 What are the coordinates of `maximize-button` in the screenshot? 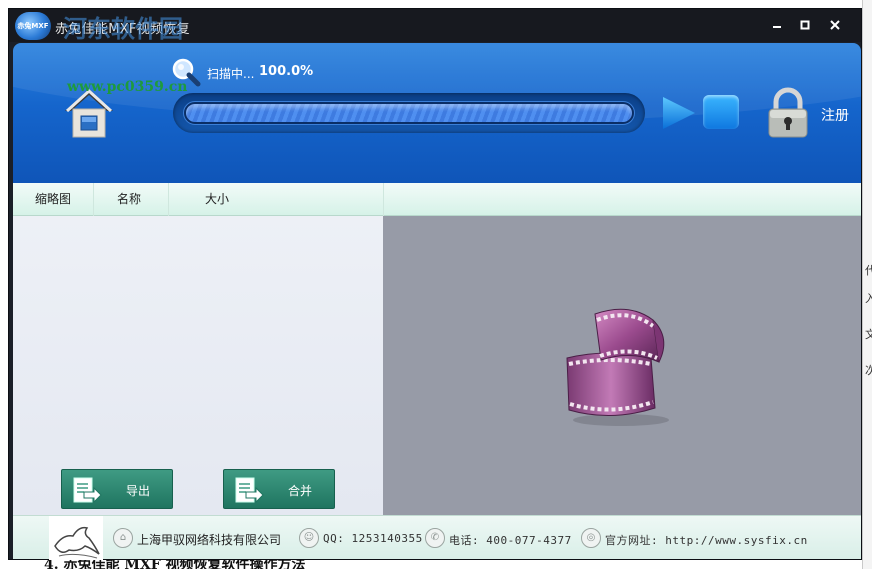 It's located at (805, 25).